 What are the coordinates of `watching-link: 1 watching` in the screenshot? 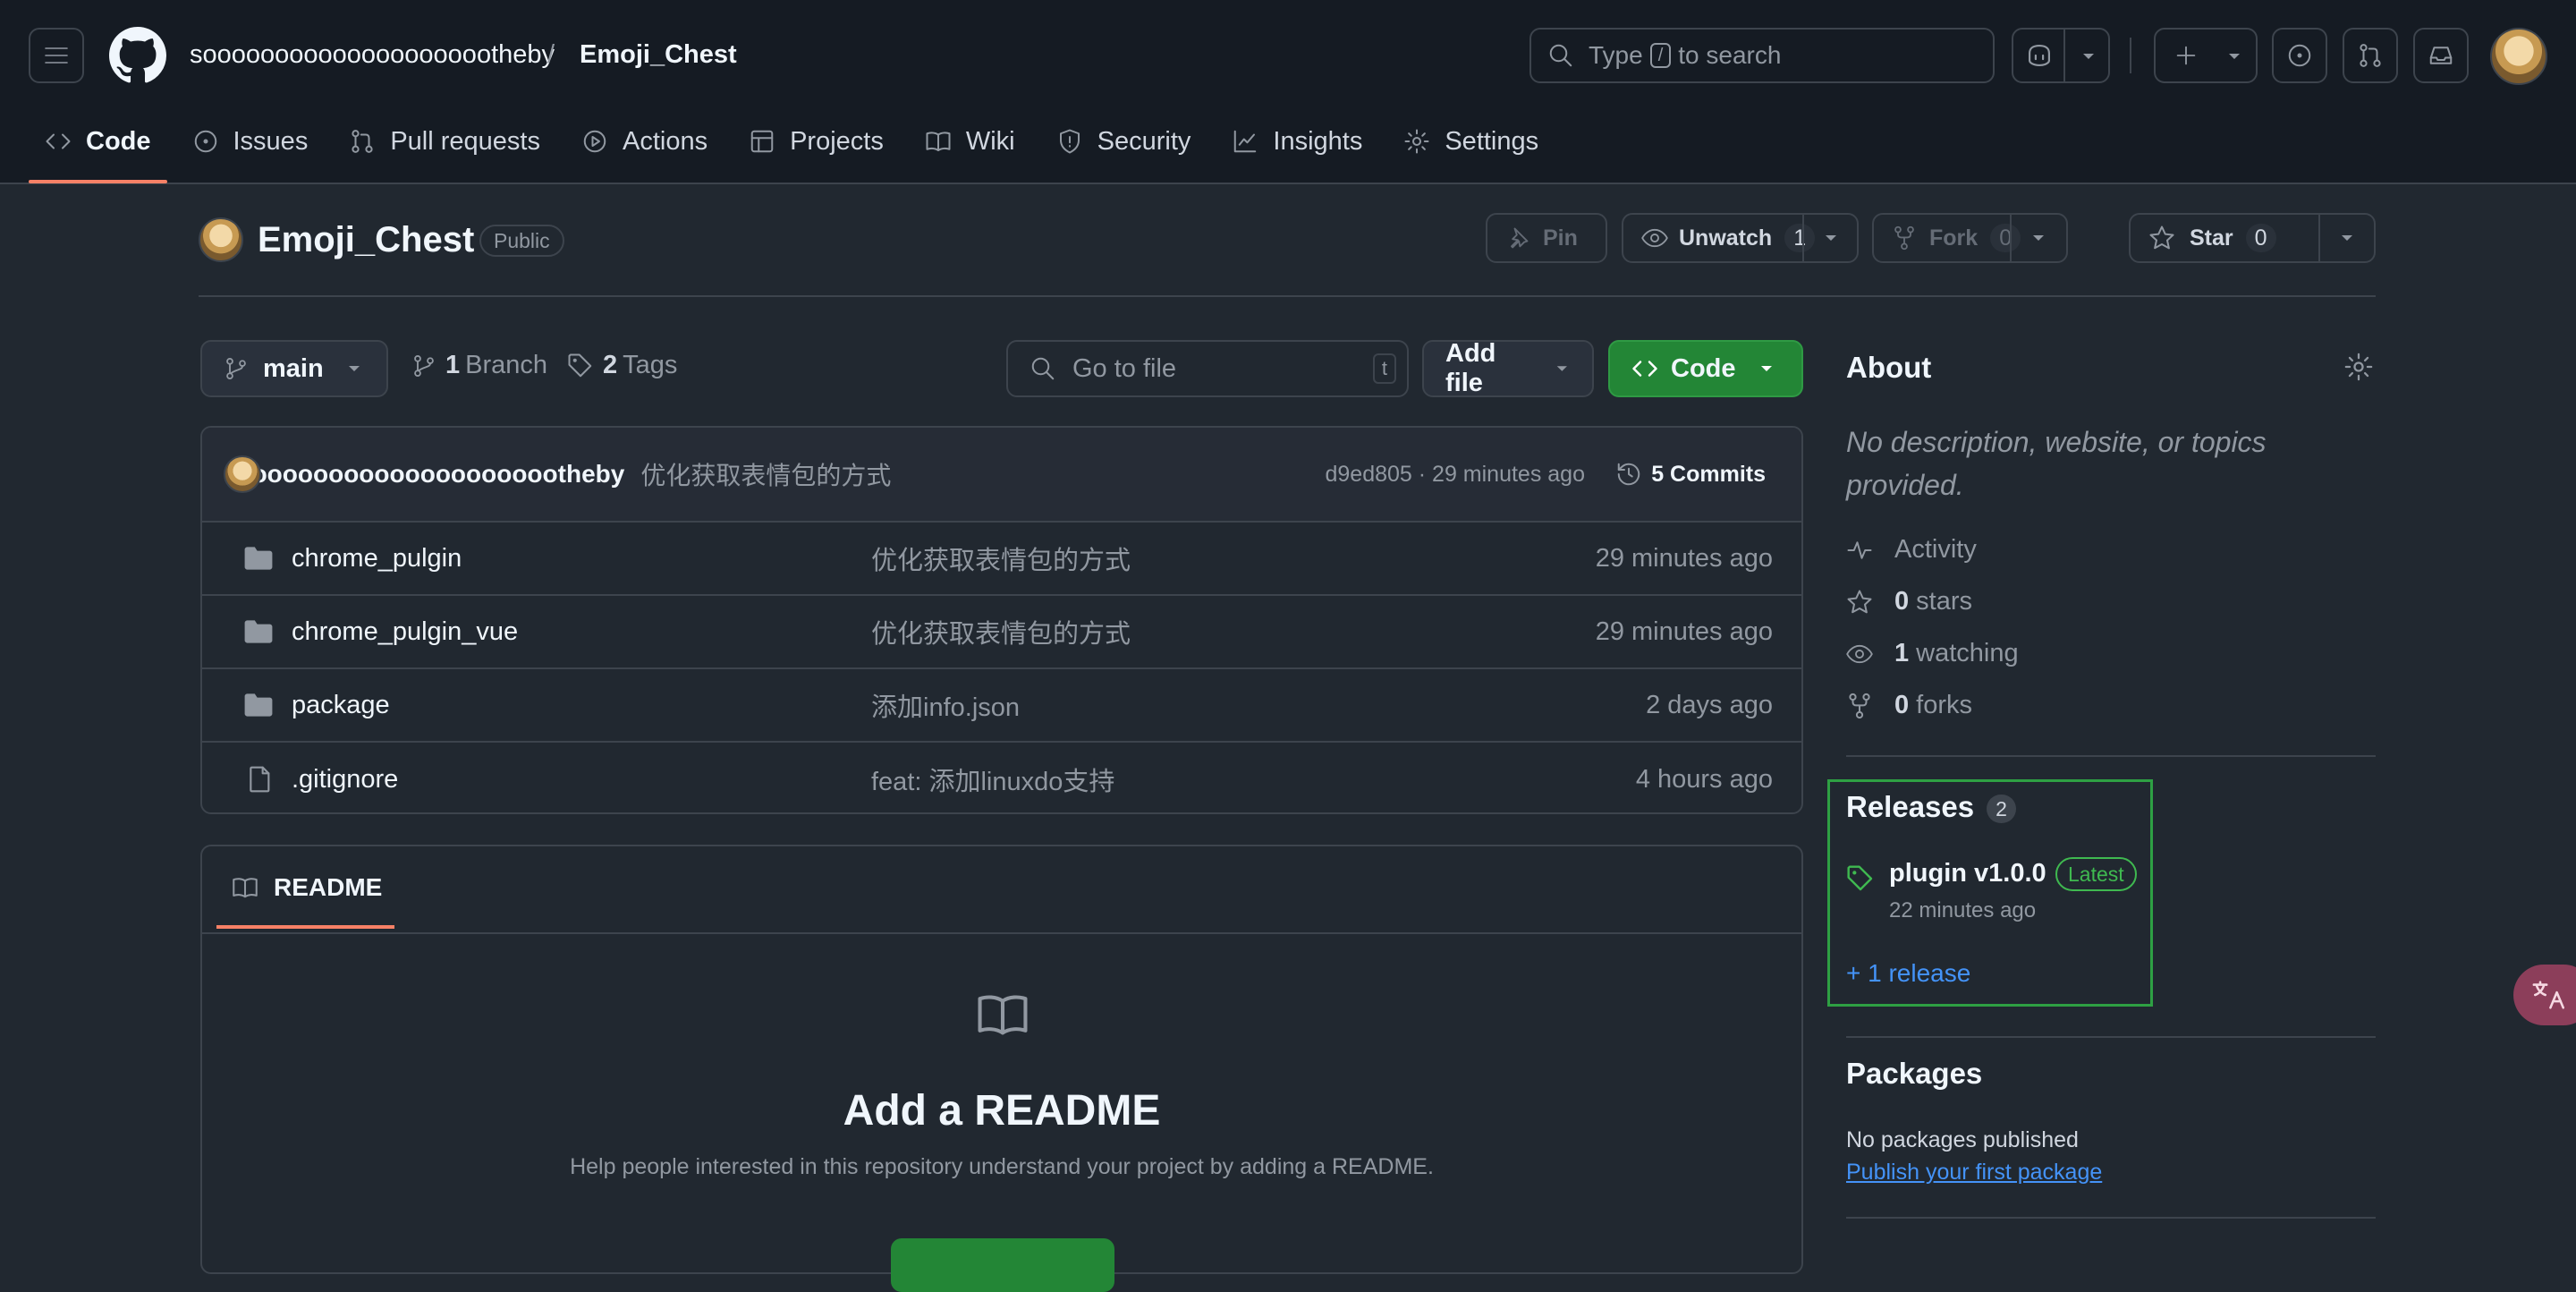 It's located at (1932, 653).